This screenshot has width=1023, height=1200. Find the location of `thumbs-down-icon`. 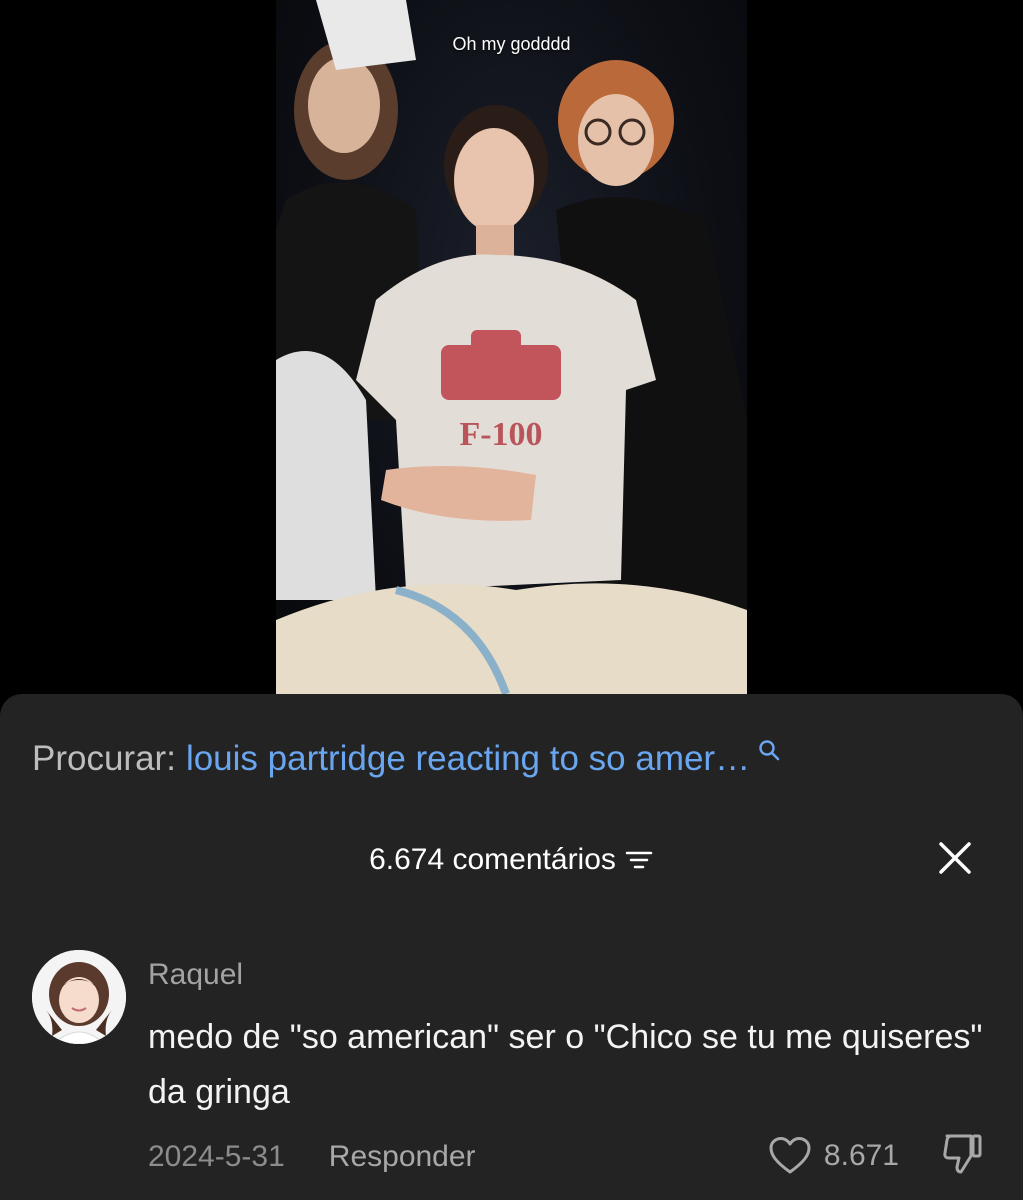

thumbs-down-icon is located at coordinates (962, 1154).